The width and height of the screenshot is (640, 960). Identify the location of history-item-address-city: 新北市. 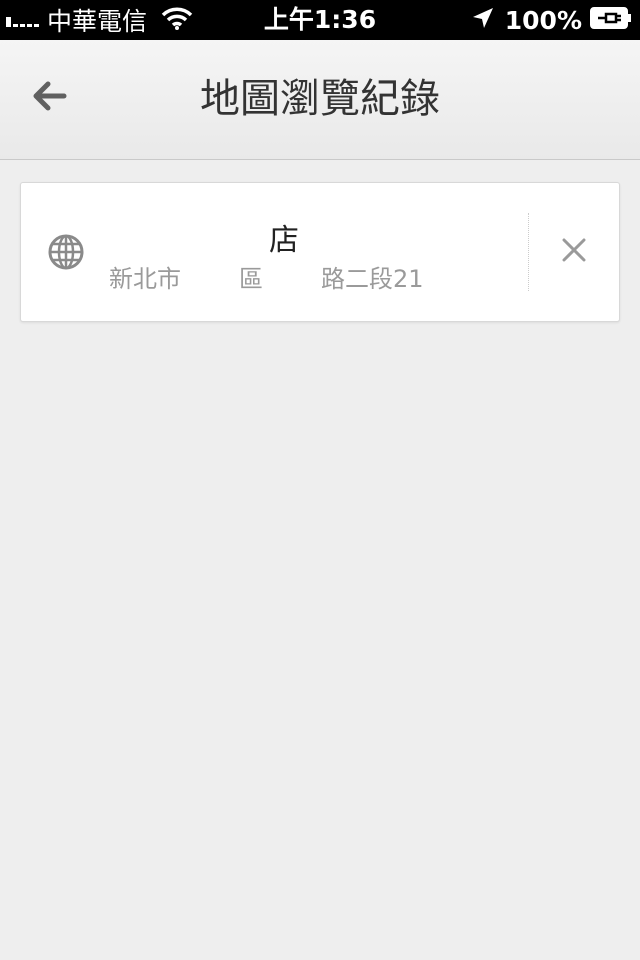
(145, 279).